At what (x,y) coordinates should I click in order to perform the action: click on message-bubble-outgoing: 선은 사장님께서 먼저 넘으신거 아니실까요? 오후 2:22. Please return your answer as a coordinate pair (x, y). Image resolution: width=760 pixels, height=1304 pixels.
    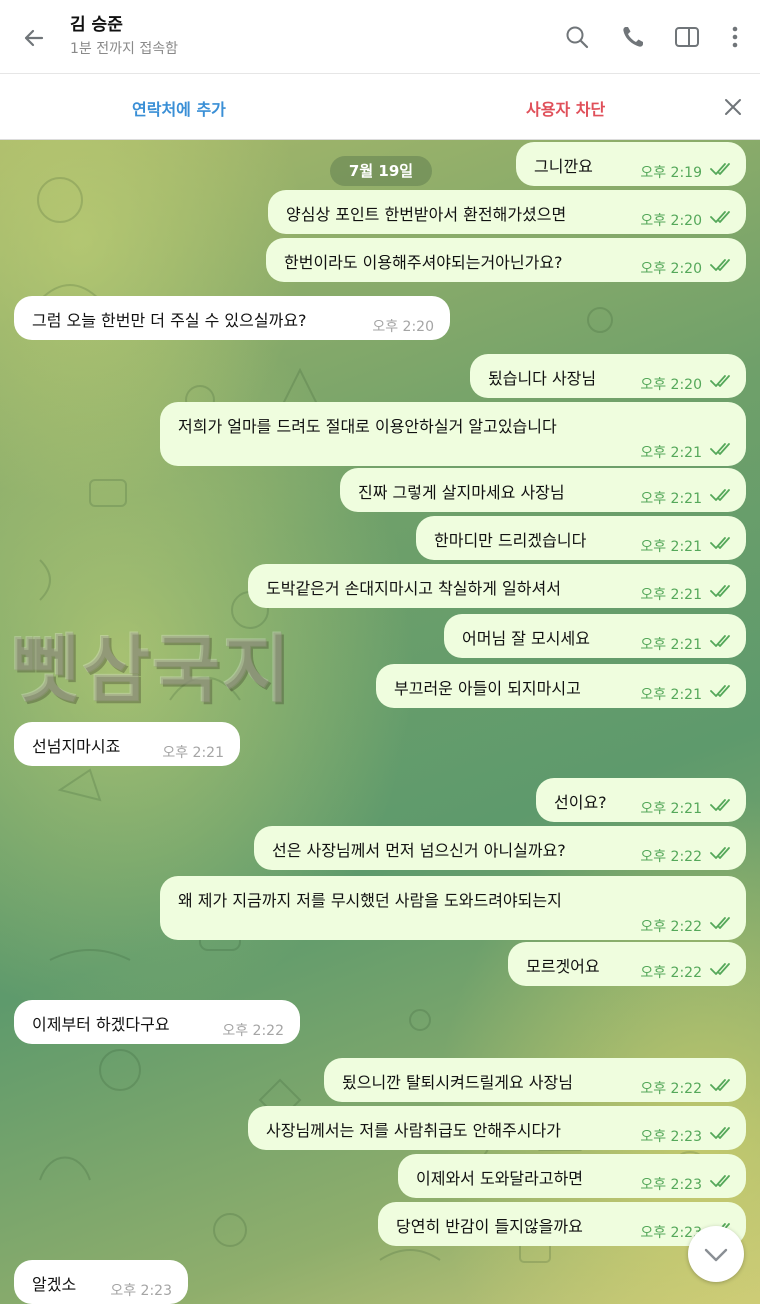
    Looking at the image, I should click on (500, 848).